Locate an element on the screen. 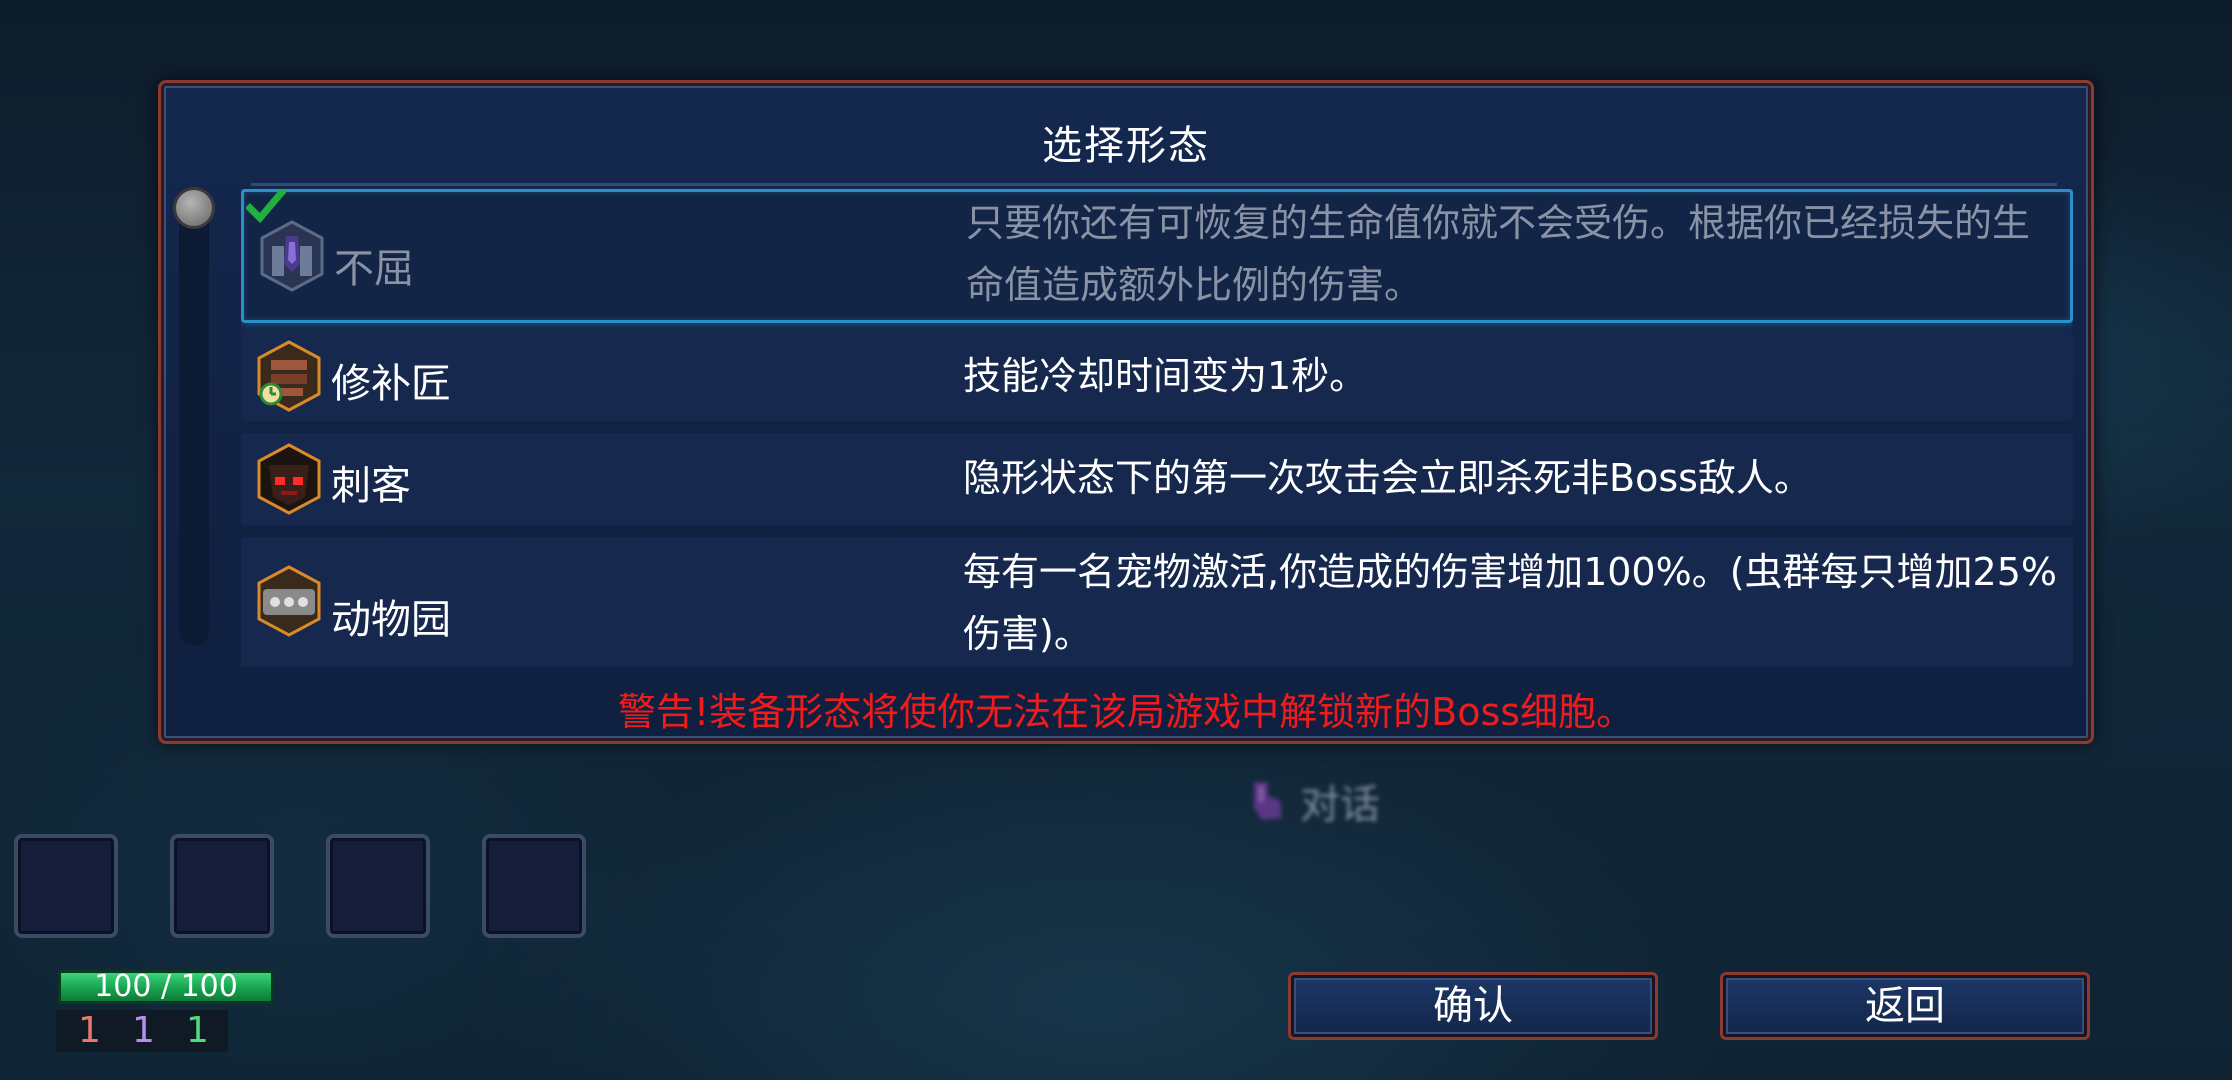 The height and width of the screenshot is (1080, 2232). scrollbar-track is located at coordinates (194, 416).